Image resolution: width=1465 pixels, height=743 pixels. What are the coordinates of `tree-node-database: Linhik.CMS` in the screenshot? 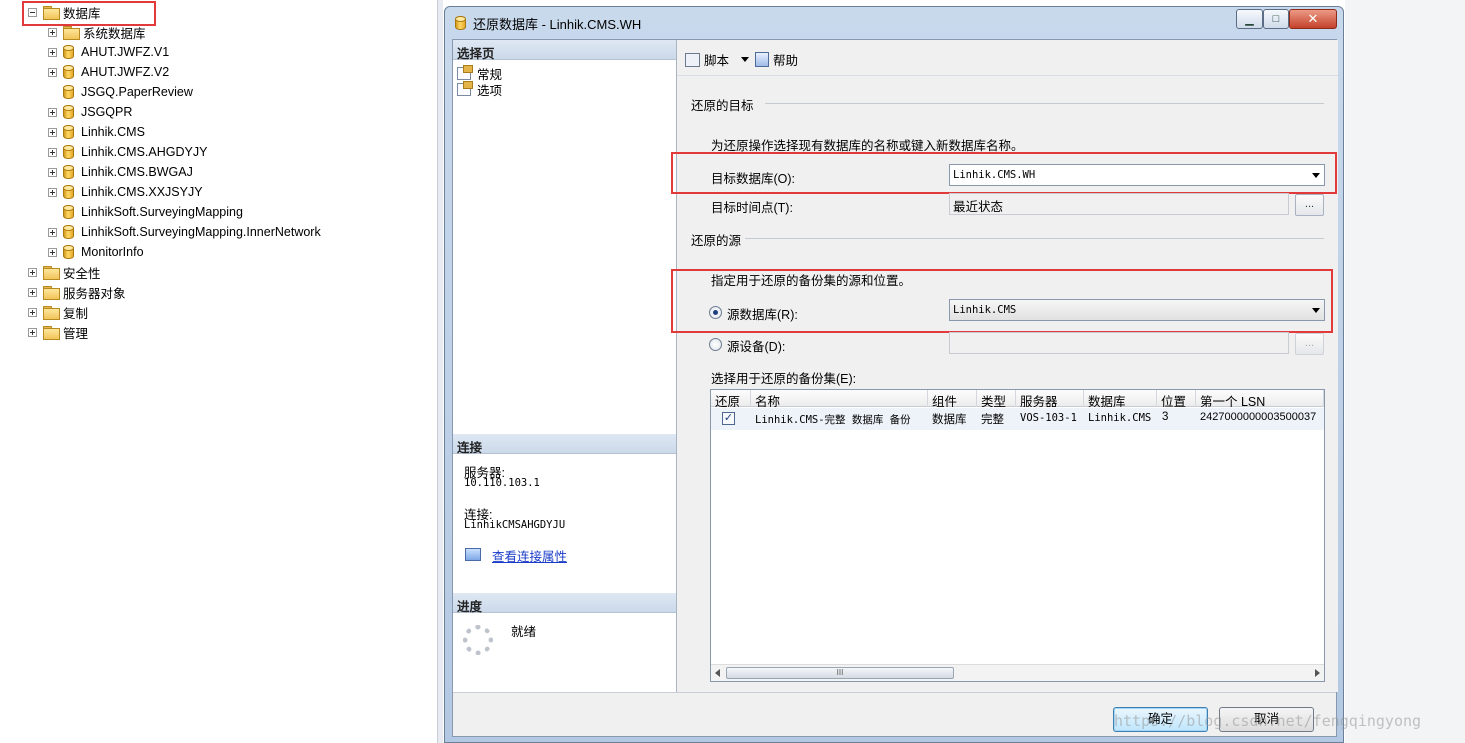 It's located at (96, 132).